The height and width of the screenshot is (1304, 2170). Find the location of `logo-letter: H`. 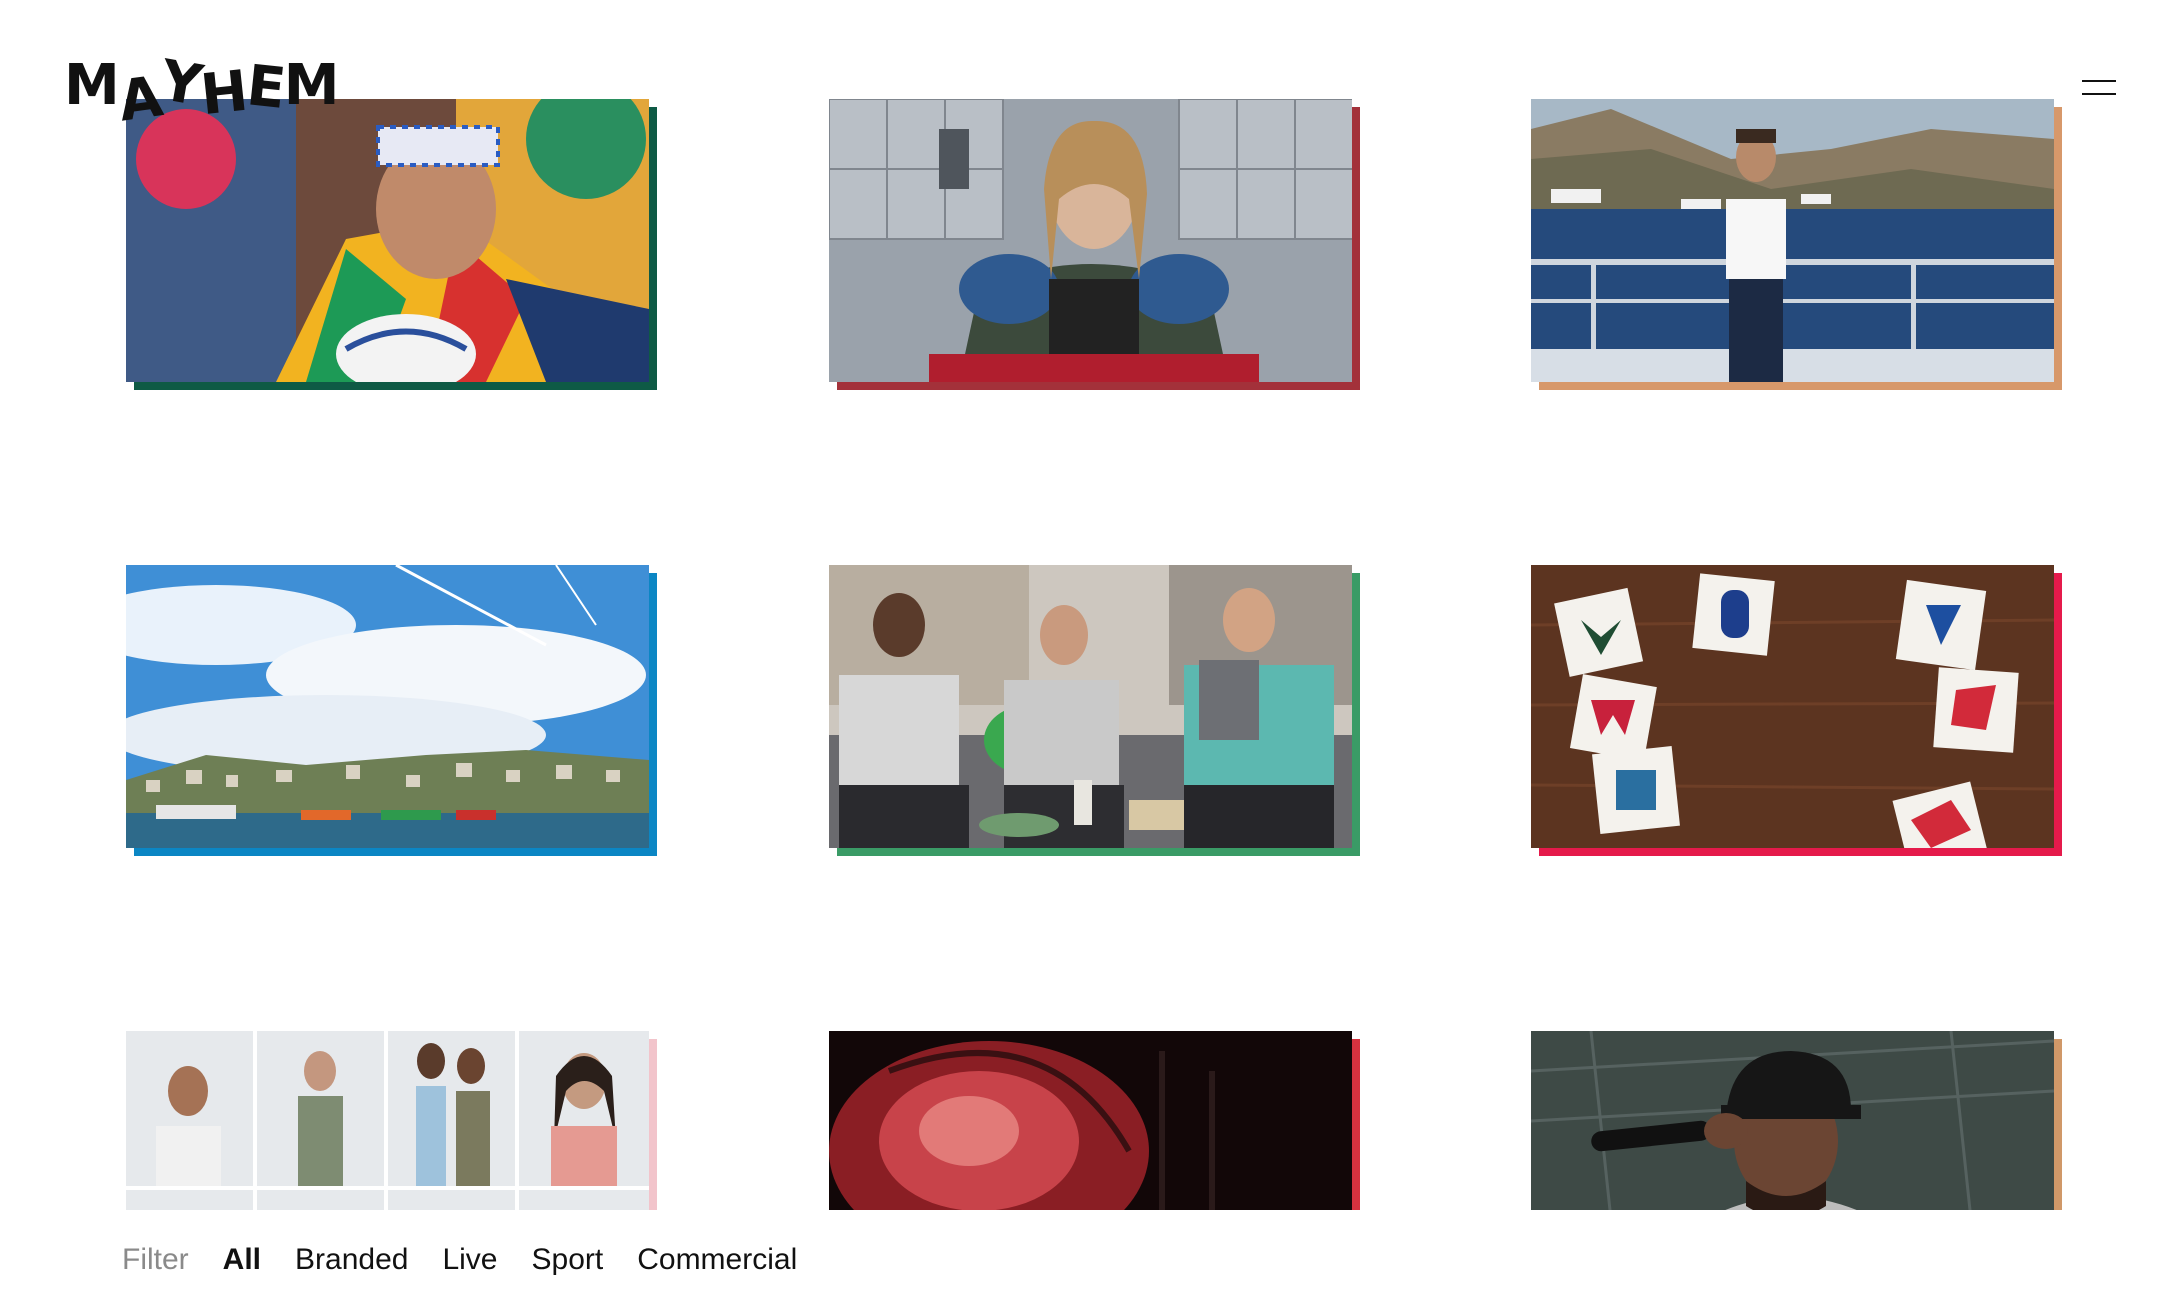

logo-letter: H is located at coordinates (223, 93).